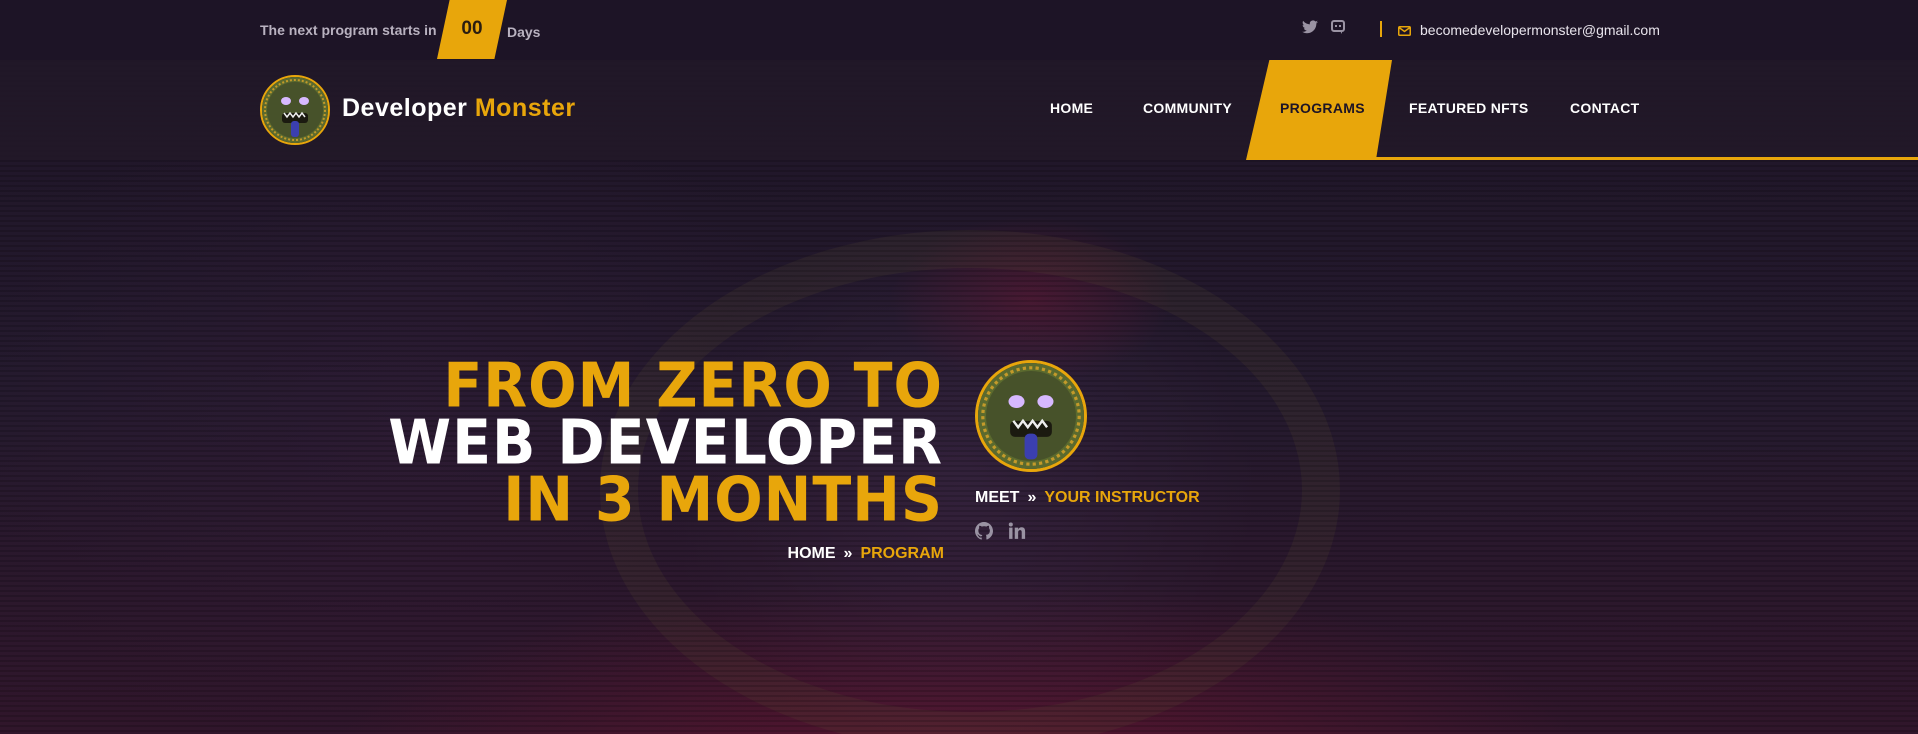  What do you see at coordinates (723, 500) in the screenshot?
I see `hero-title-line-3: IN 3 MONTHS` at bounding box center [723, 500].